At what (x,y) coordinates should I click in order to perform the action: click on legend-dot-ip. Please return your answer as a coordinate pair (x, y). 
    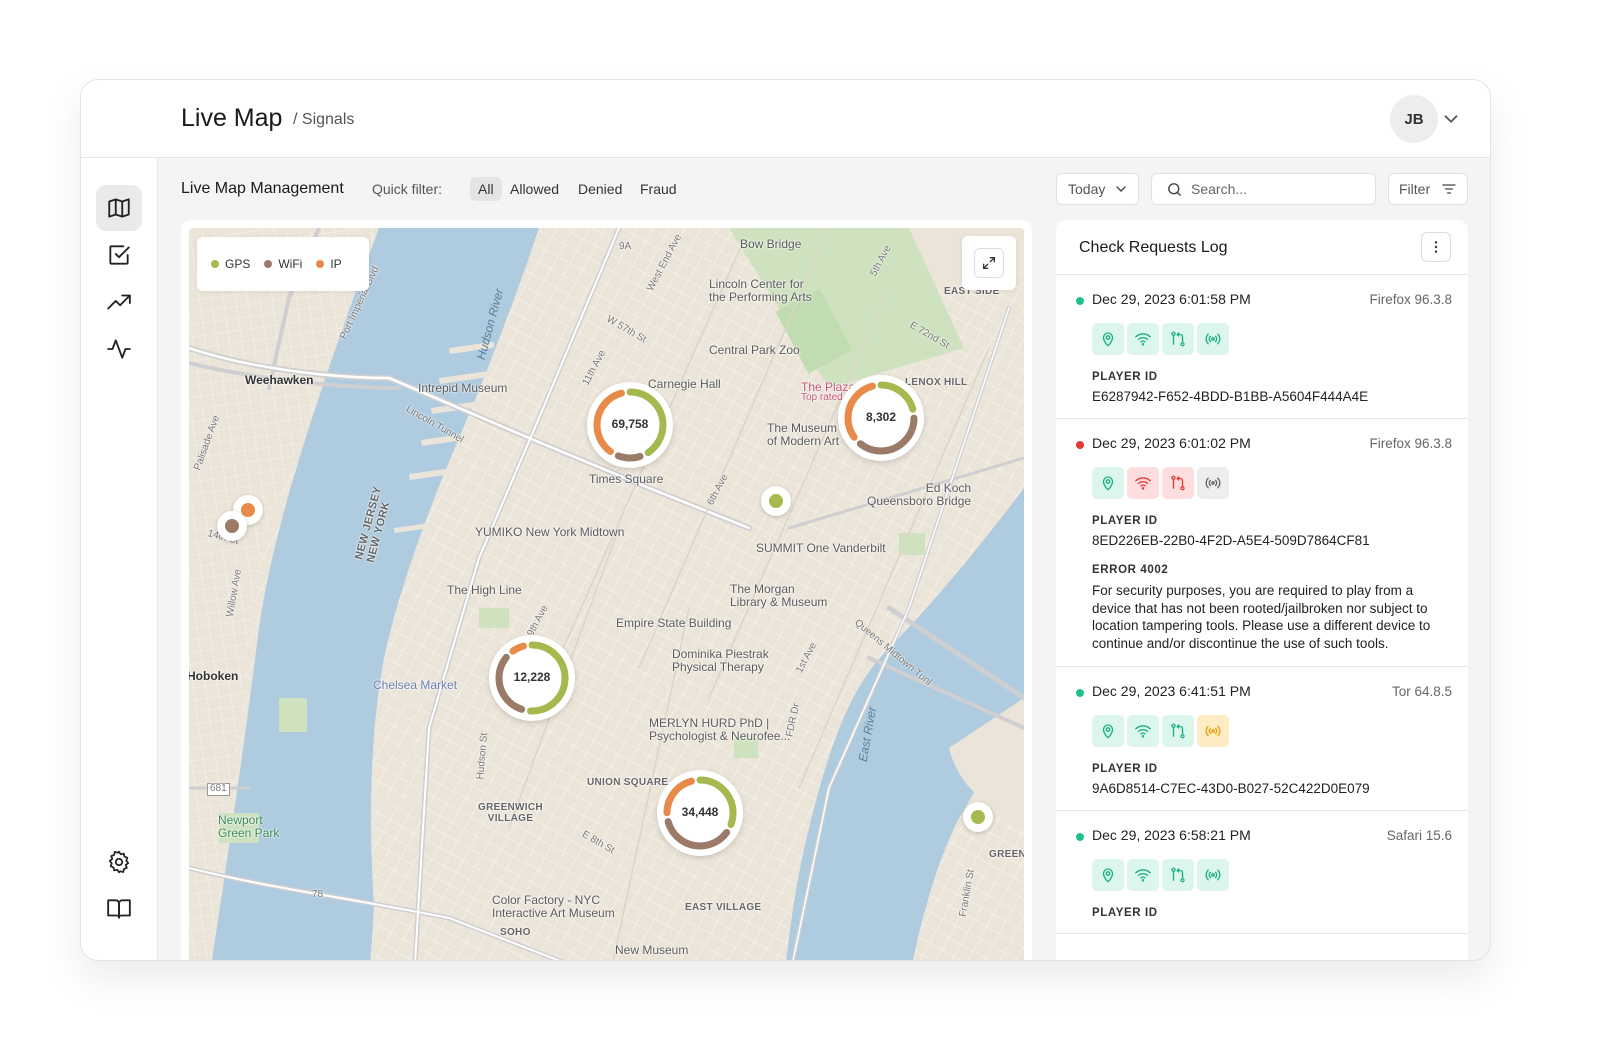
    Looking at the image, I should click on (320, 264).